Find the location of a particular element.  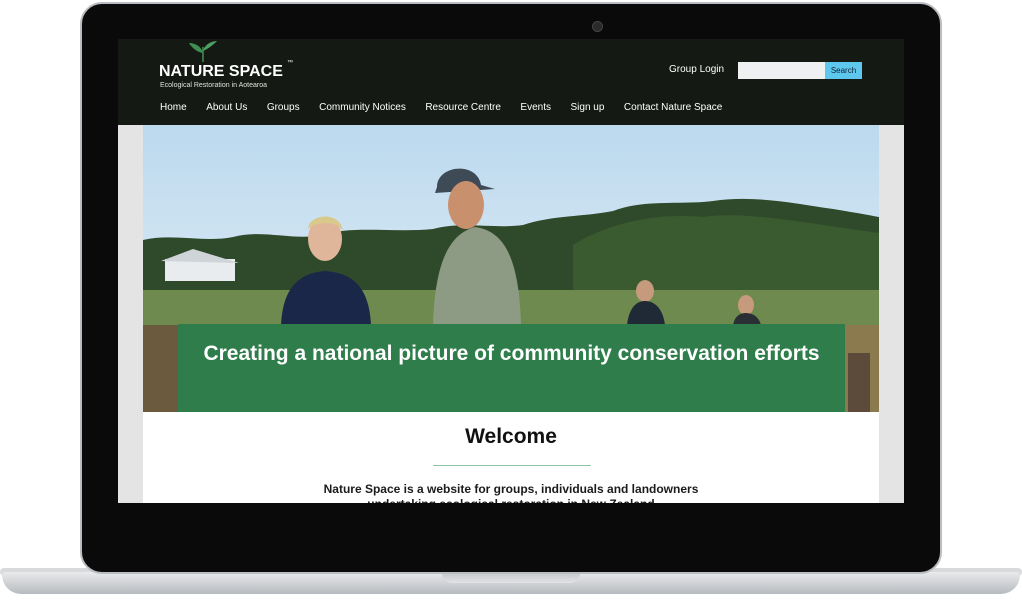

camera-icon is located at coordinates (597, 26).